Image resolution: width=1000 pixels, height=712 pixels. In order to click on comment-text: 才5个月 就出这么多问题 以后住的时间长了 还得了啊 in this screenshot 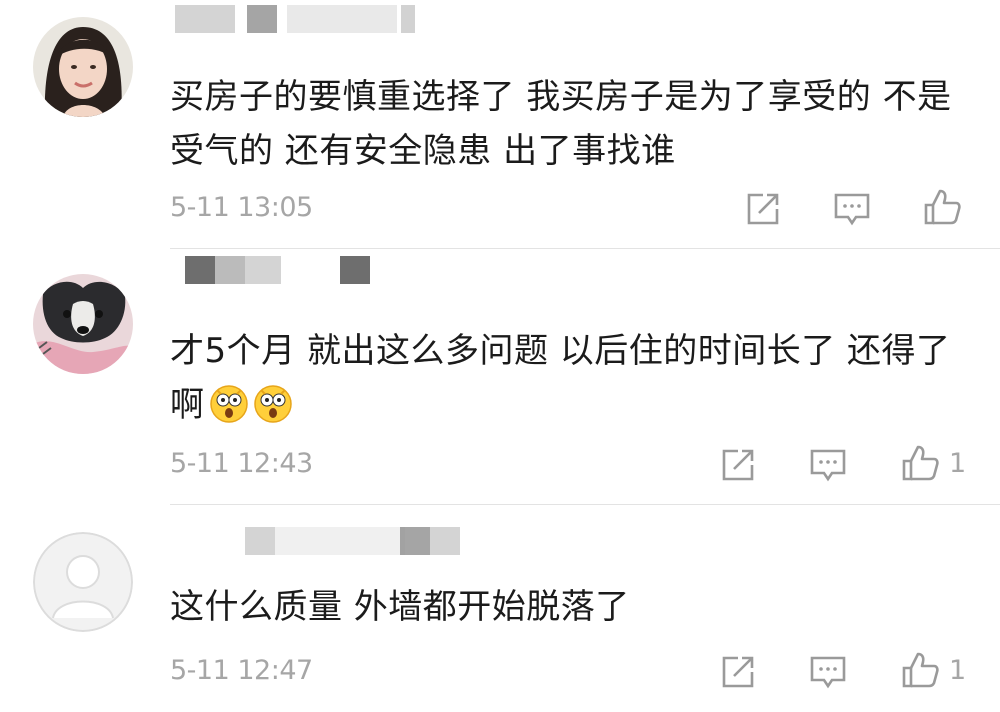, I will do `click(560, 378)`.